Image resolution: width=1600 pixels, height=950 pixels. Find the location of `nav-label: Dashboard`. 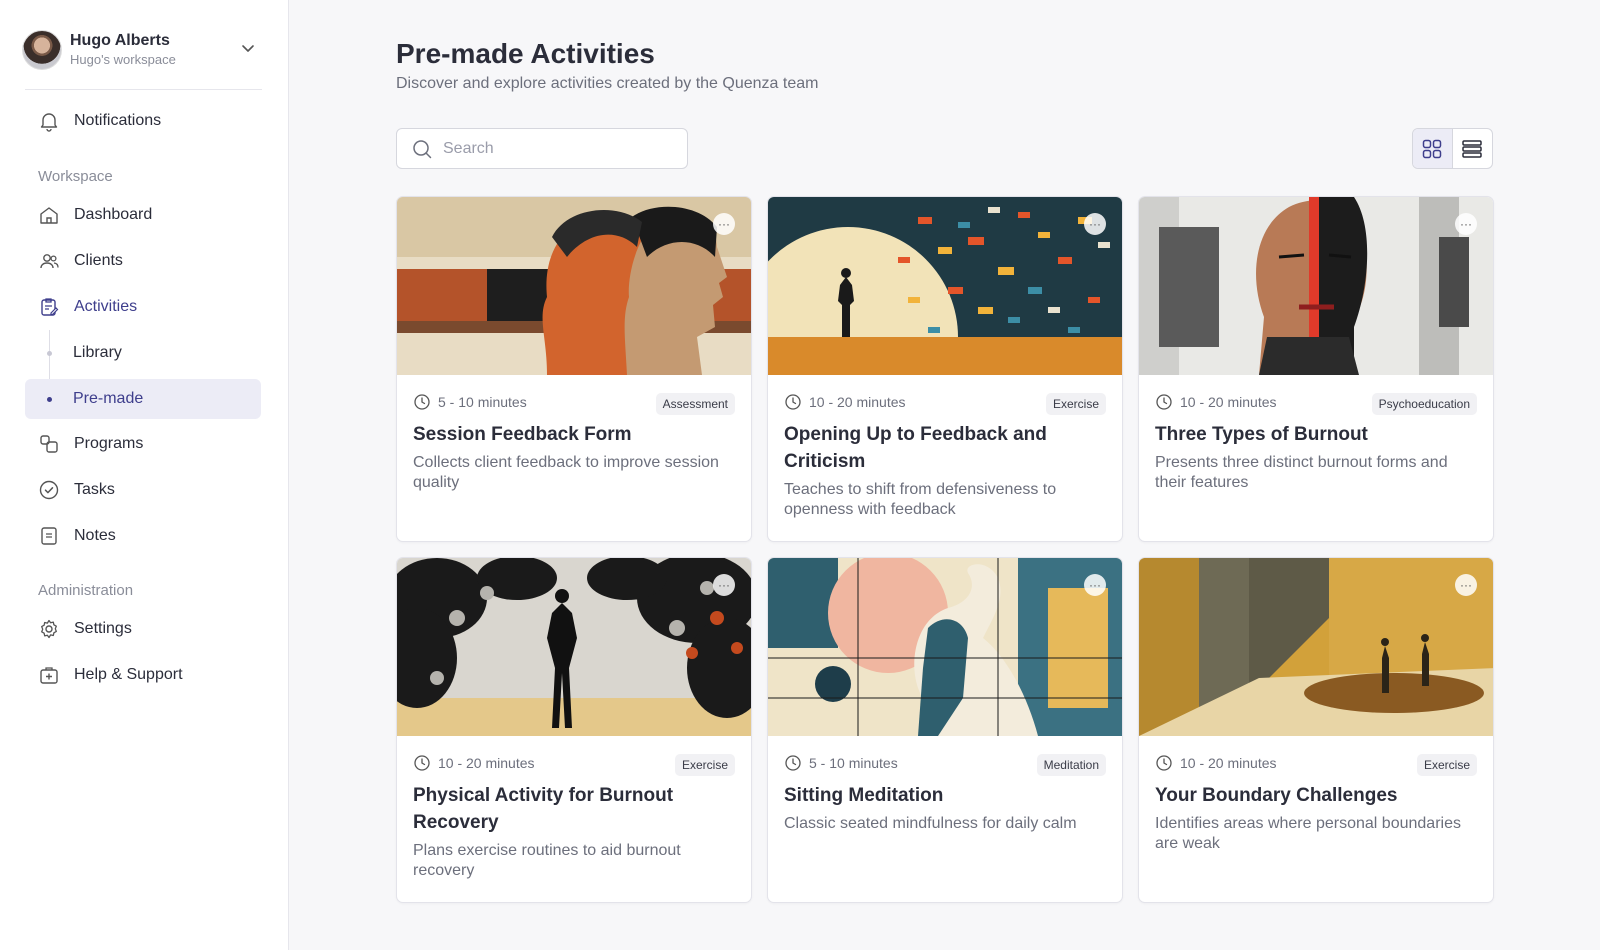

nav-label: Dashboard is located at coordinates (113, 214).